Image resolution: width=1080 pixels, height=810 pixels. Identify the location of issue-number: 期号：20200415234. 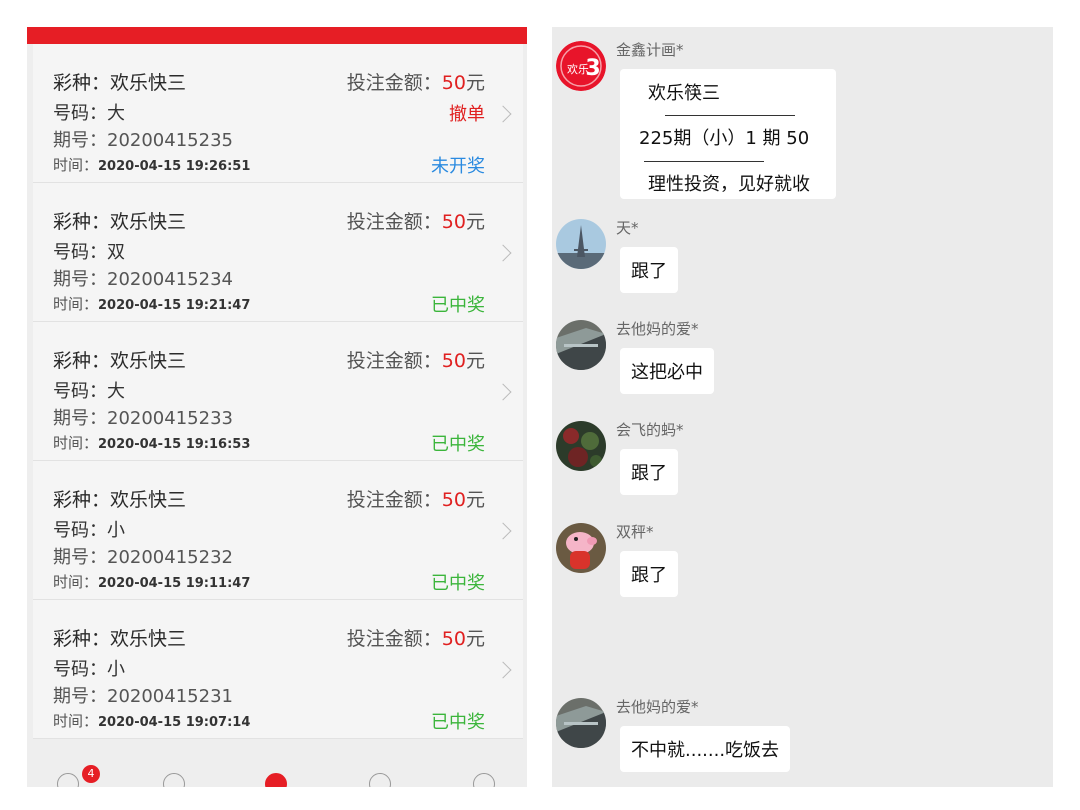
(143, 279).